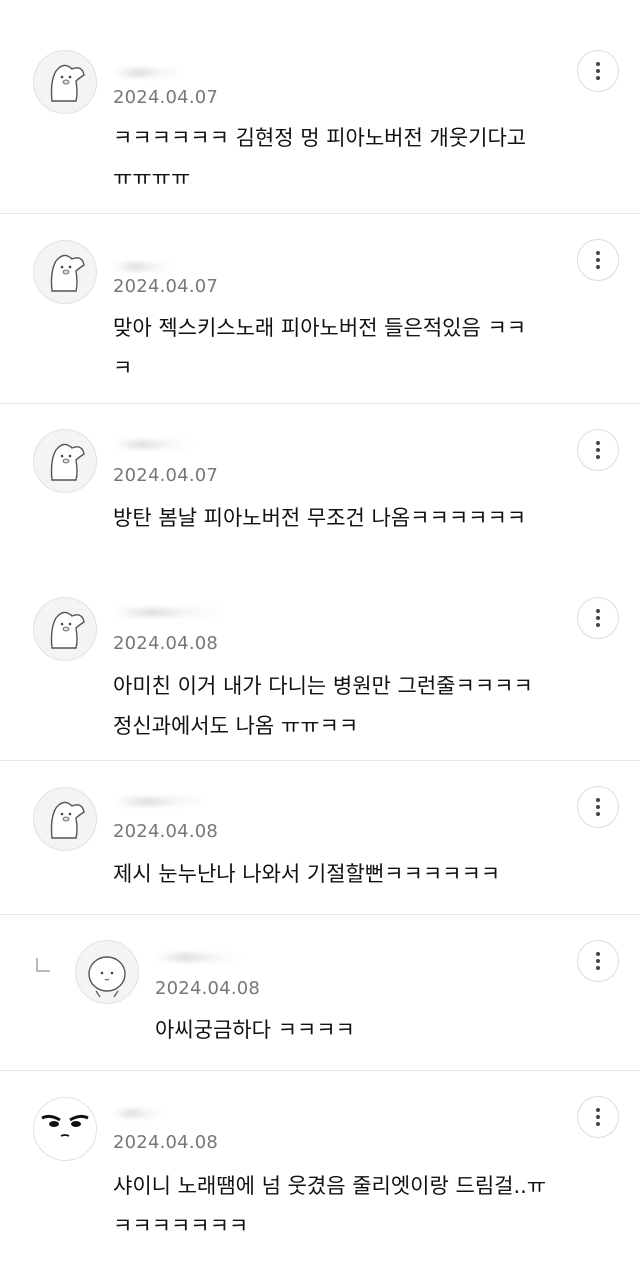 This screenshot has height=1280, width=640. I want to click on bun-face-avatar, so click(107, 972).